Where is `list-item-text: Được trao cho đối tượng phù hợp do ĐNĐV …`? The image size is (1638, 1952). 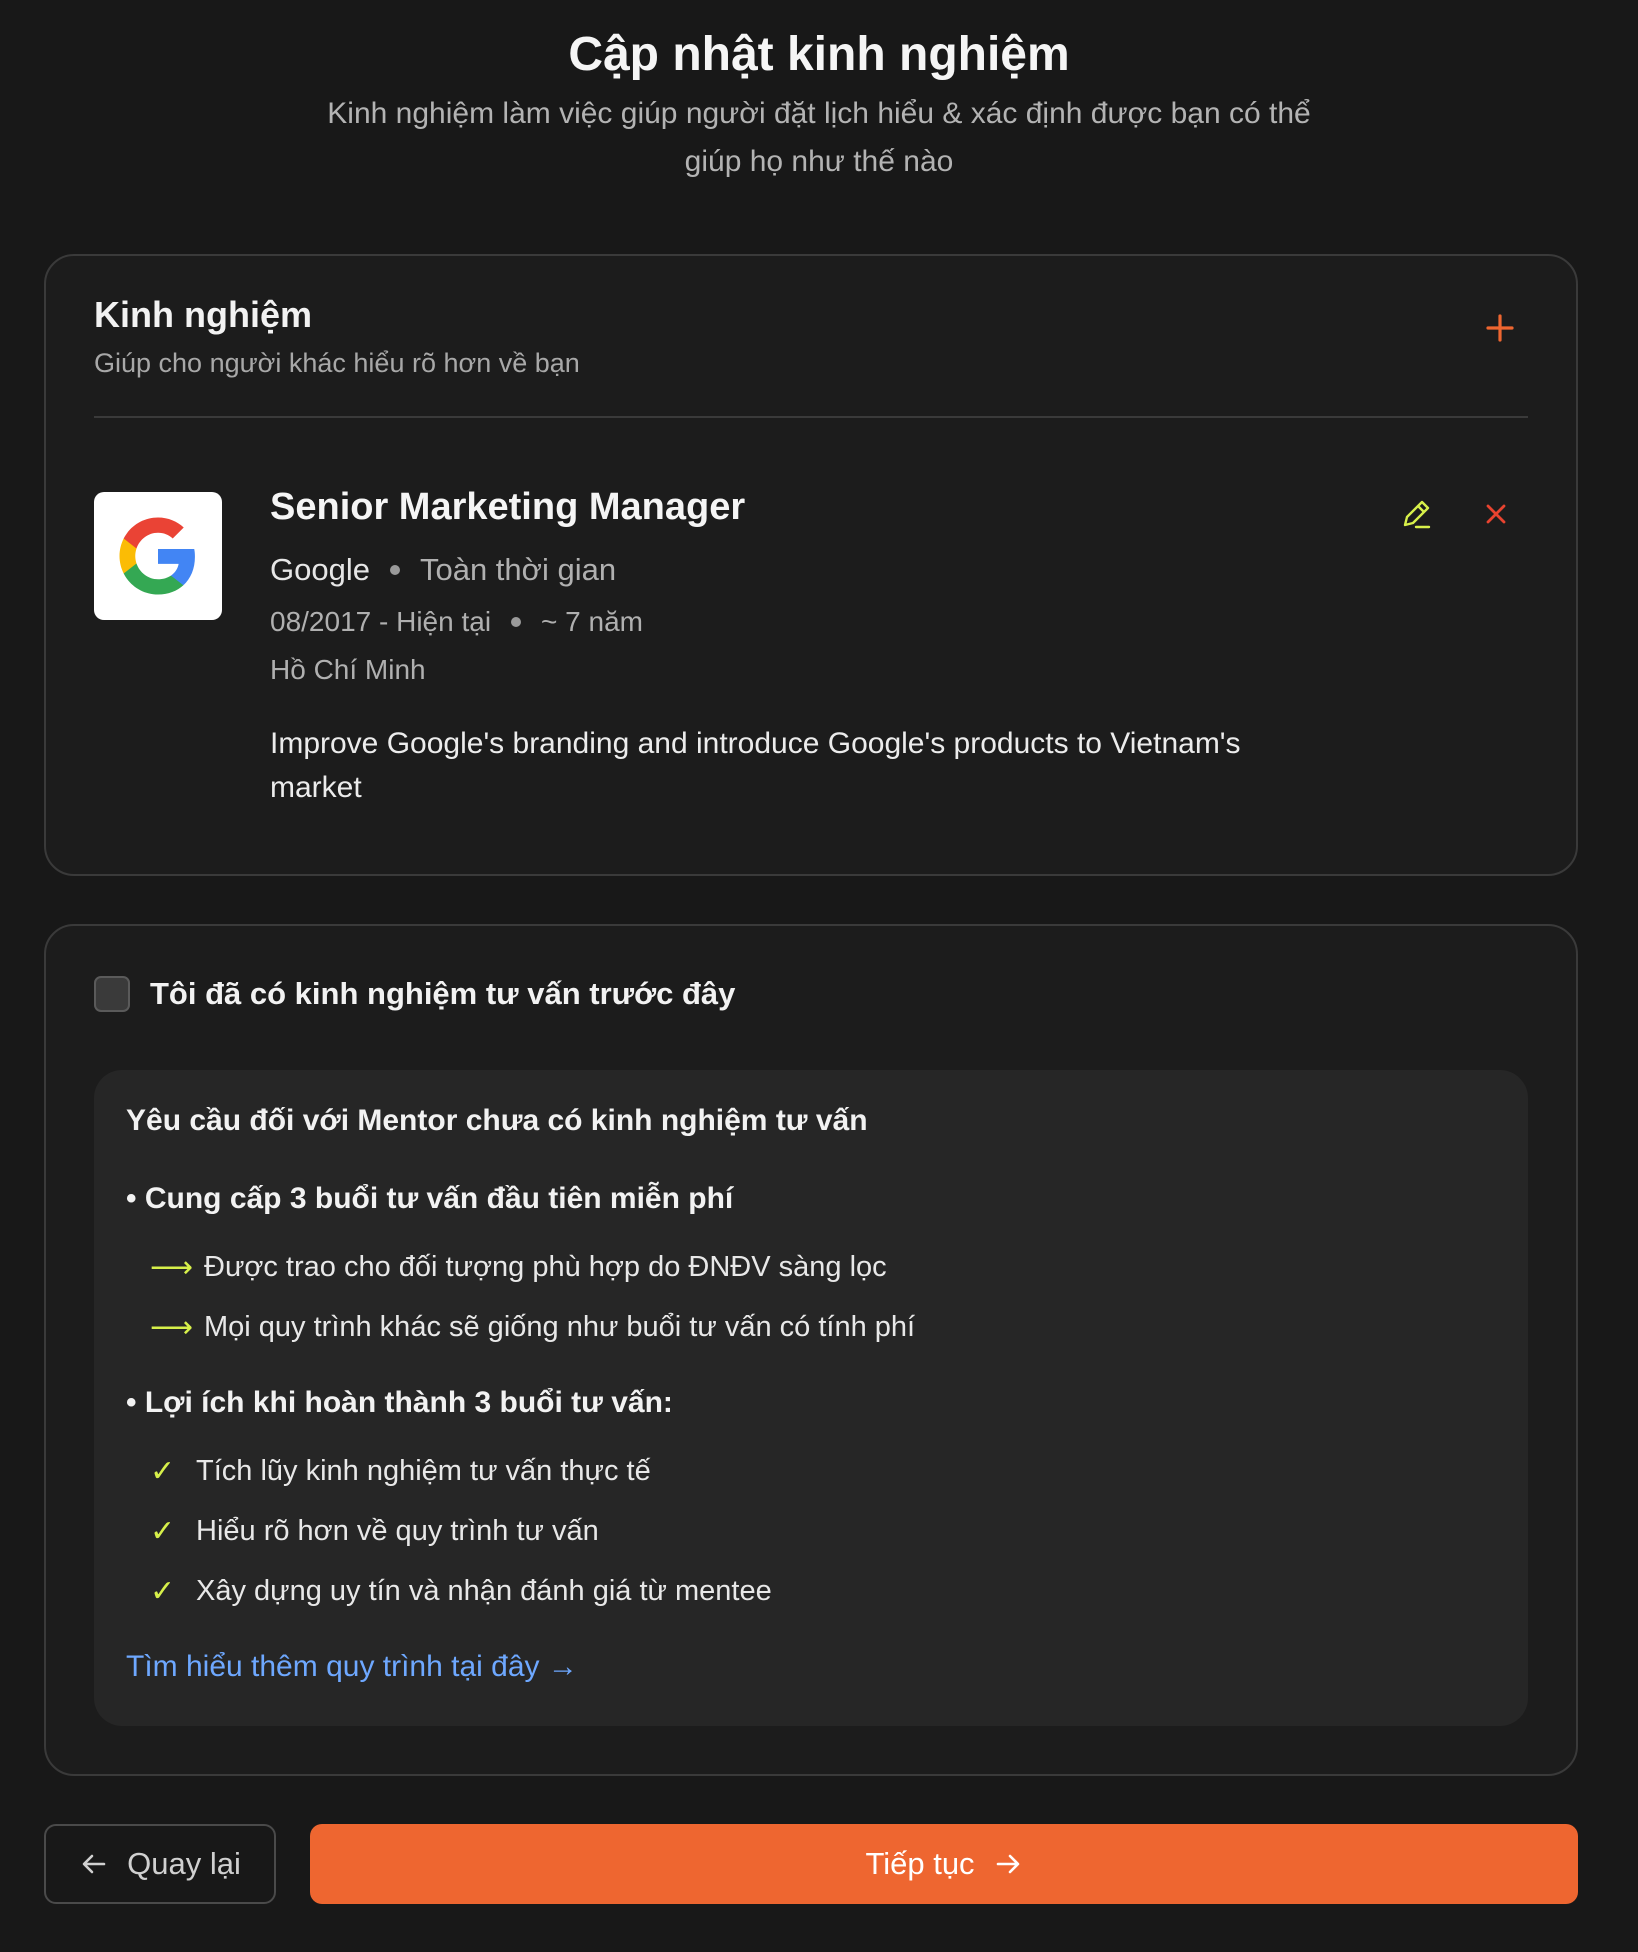
list-item-text: Được trao cho đối tượng phù hợp do ĐNĐV … is located at coordinates (545, 1267).